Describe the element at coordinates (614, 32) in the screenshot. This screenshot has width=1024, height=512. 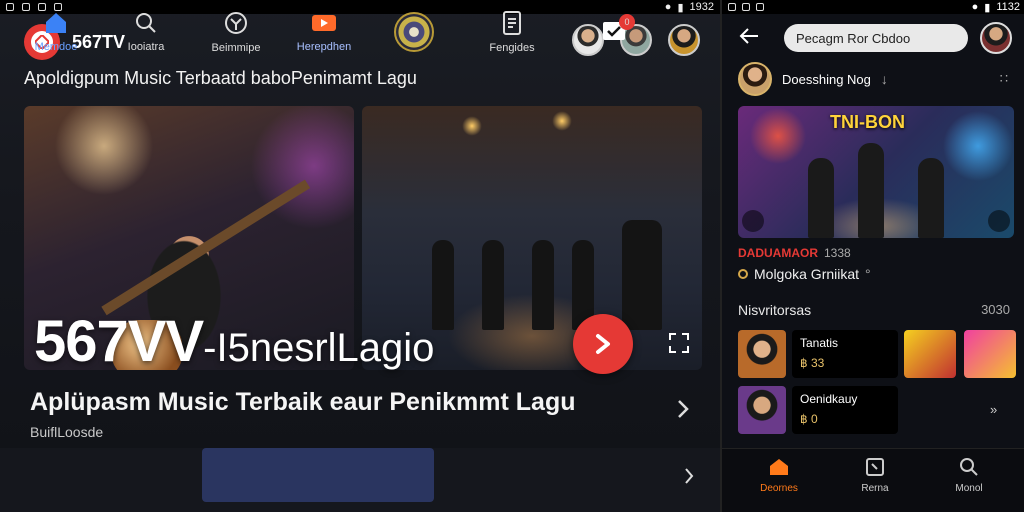
I see `nav-item-inbox: 0` at that location.